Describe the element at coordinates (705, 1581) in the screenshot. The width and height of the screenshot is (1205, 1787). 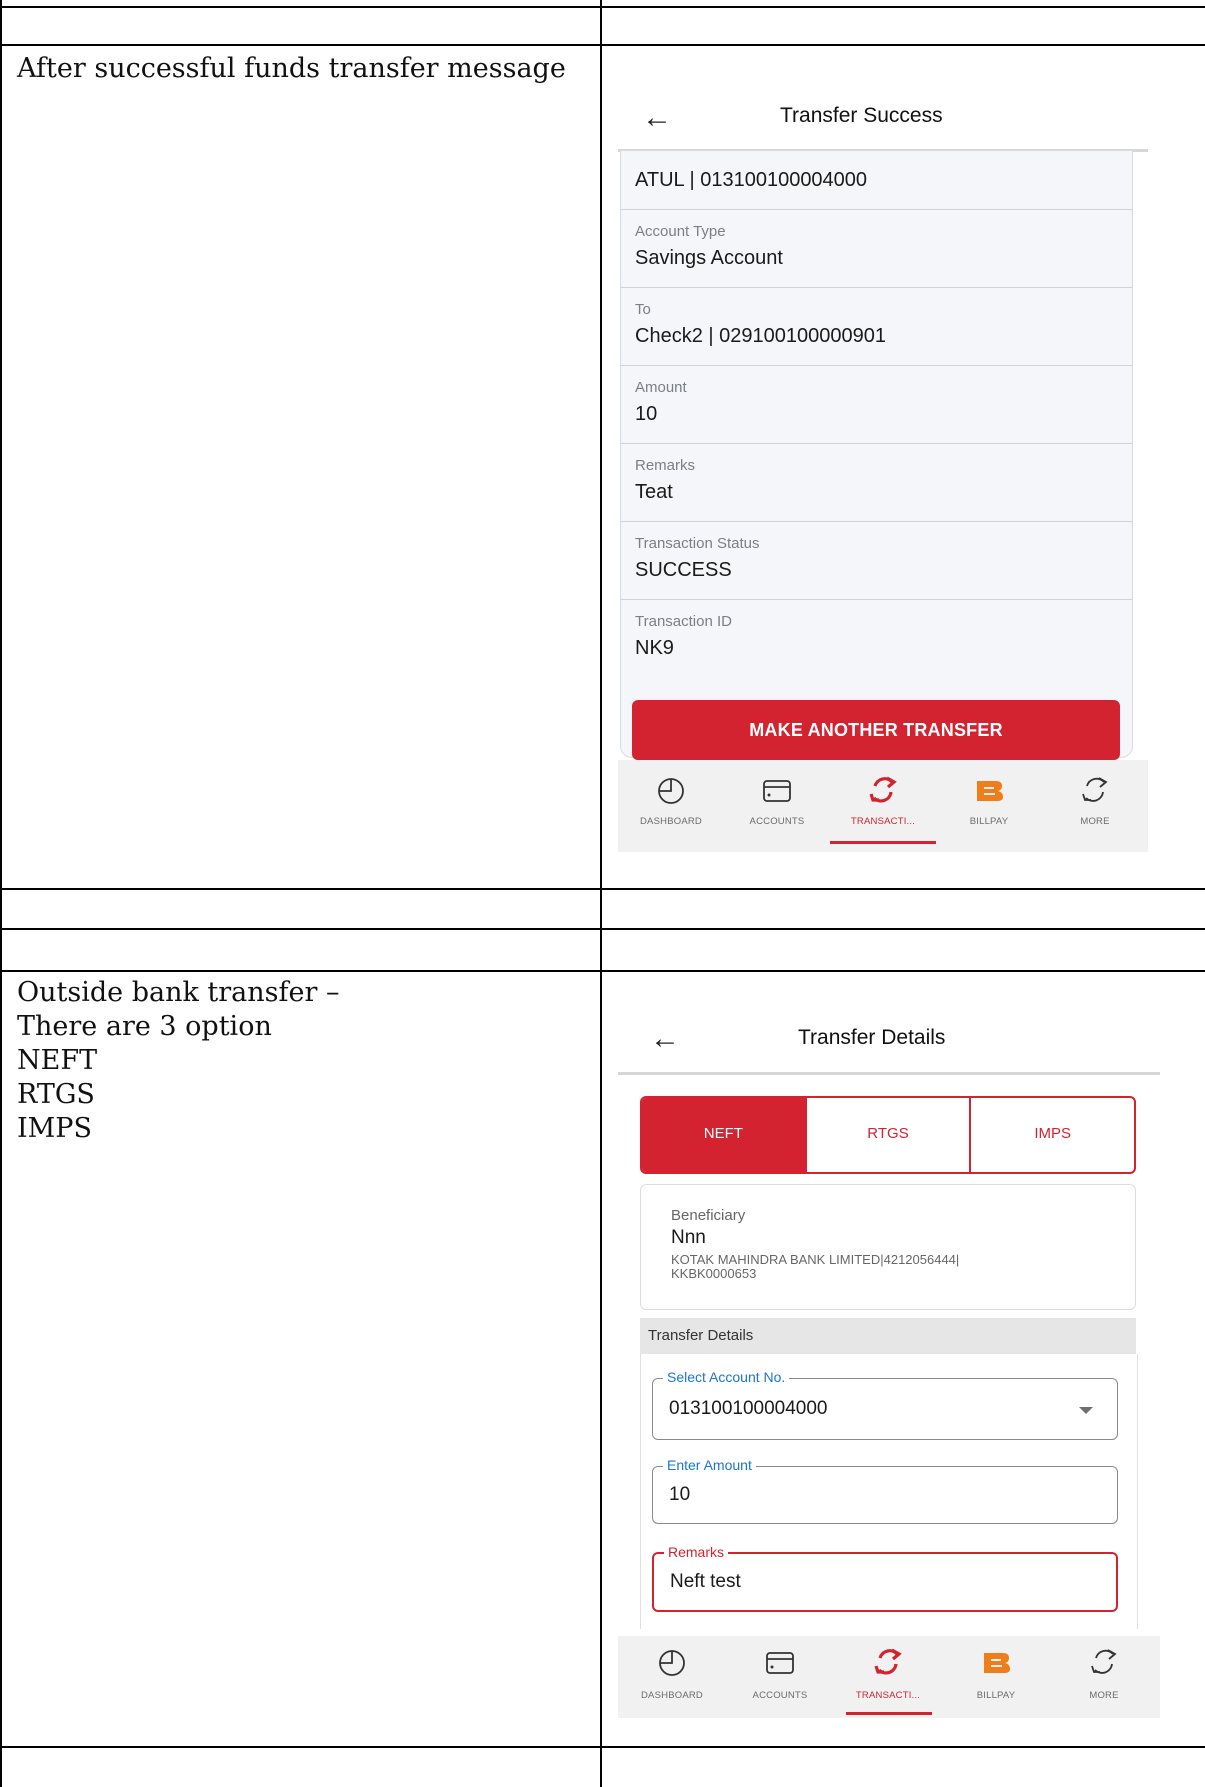
I see `field-value: Neft test` at that location.